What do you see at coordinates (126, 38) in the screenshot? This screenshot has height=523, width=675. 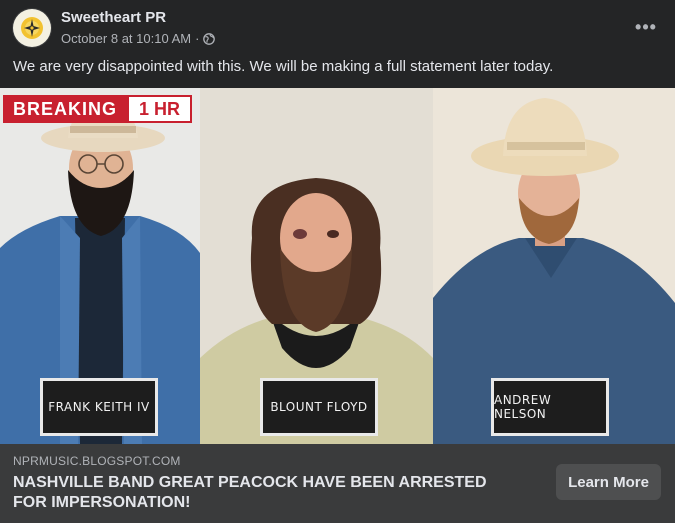 I see `post-timestamp: October 8 at 10:10 AM` at bounding box center [126, 38].